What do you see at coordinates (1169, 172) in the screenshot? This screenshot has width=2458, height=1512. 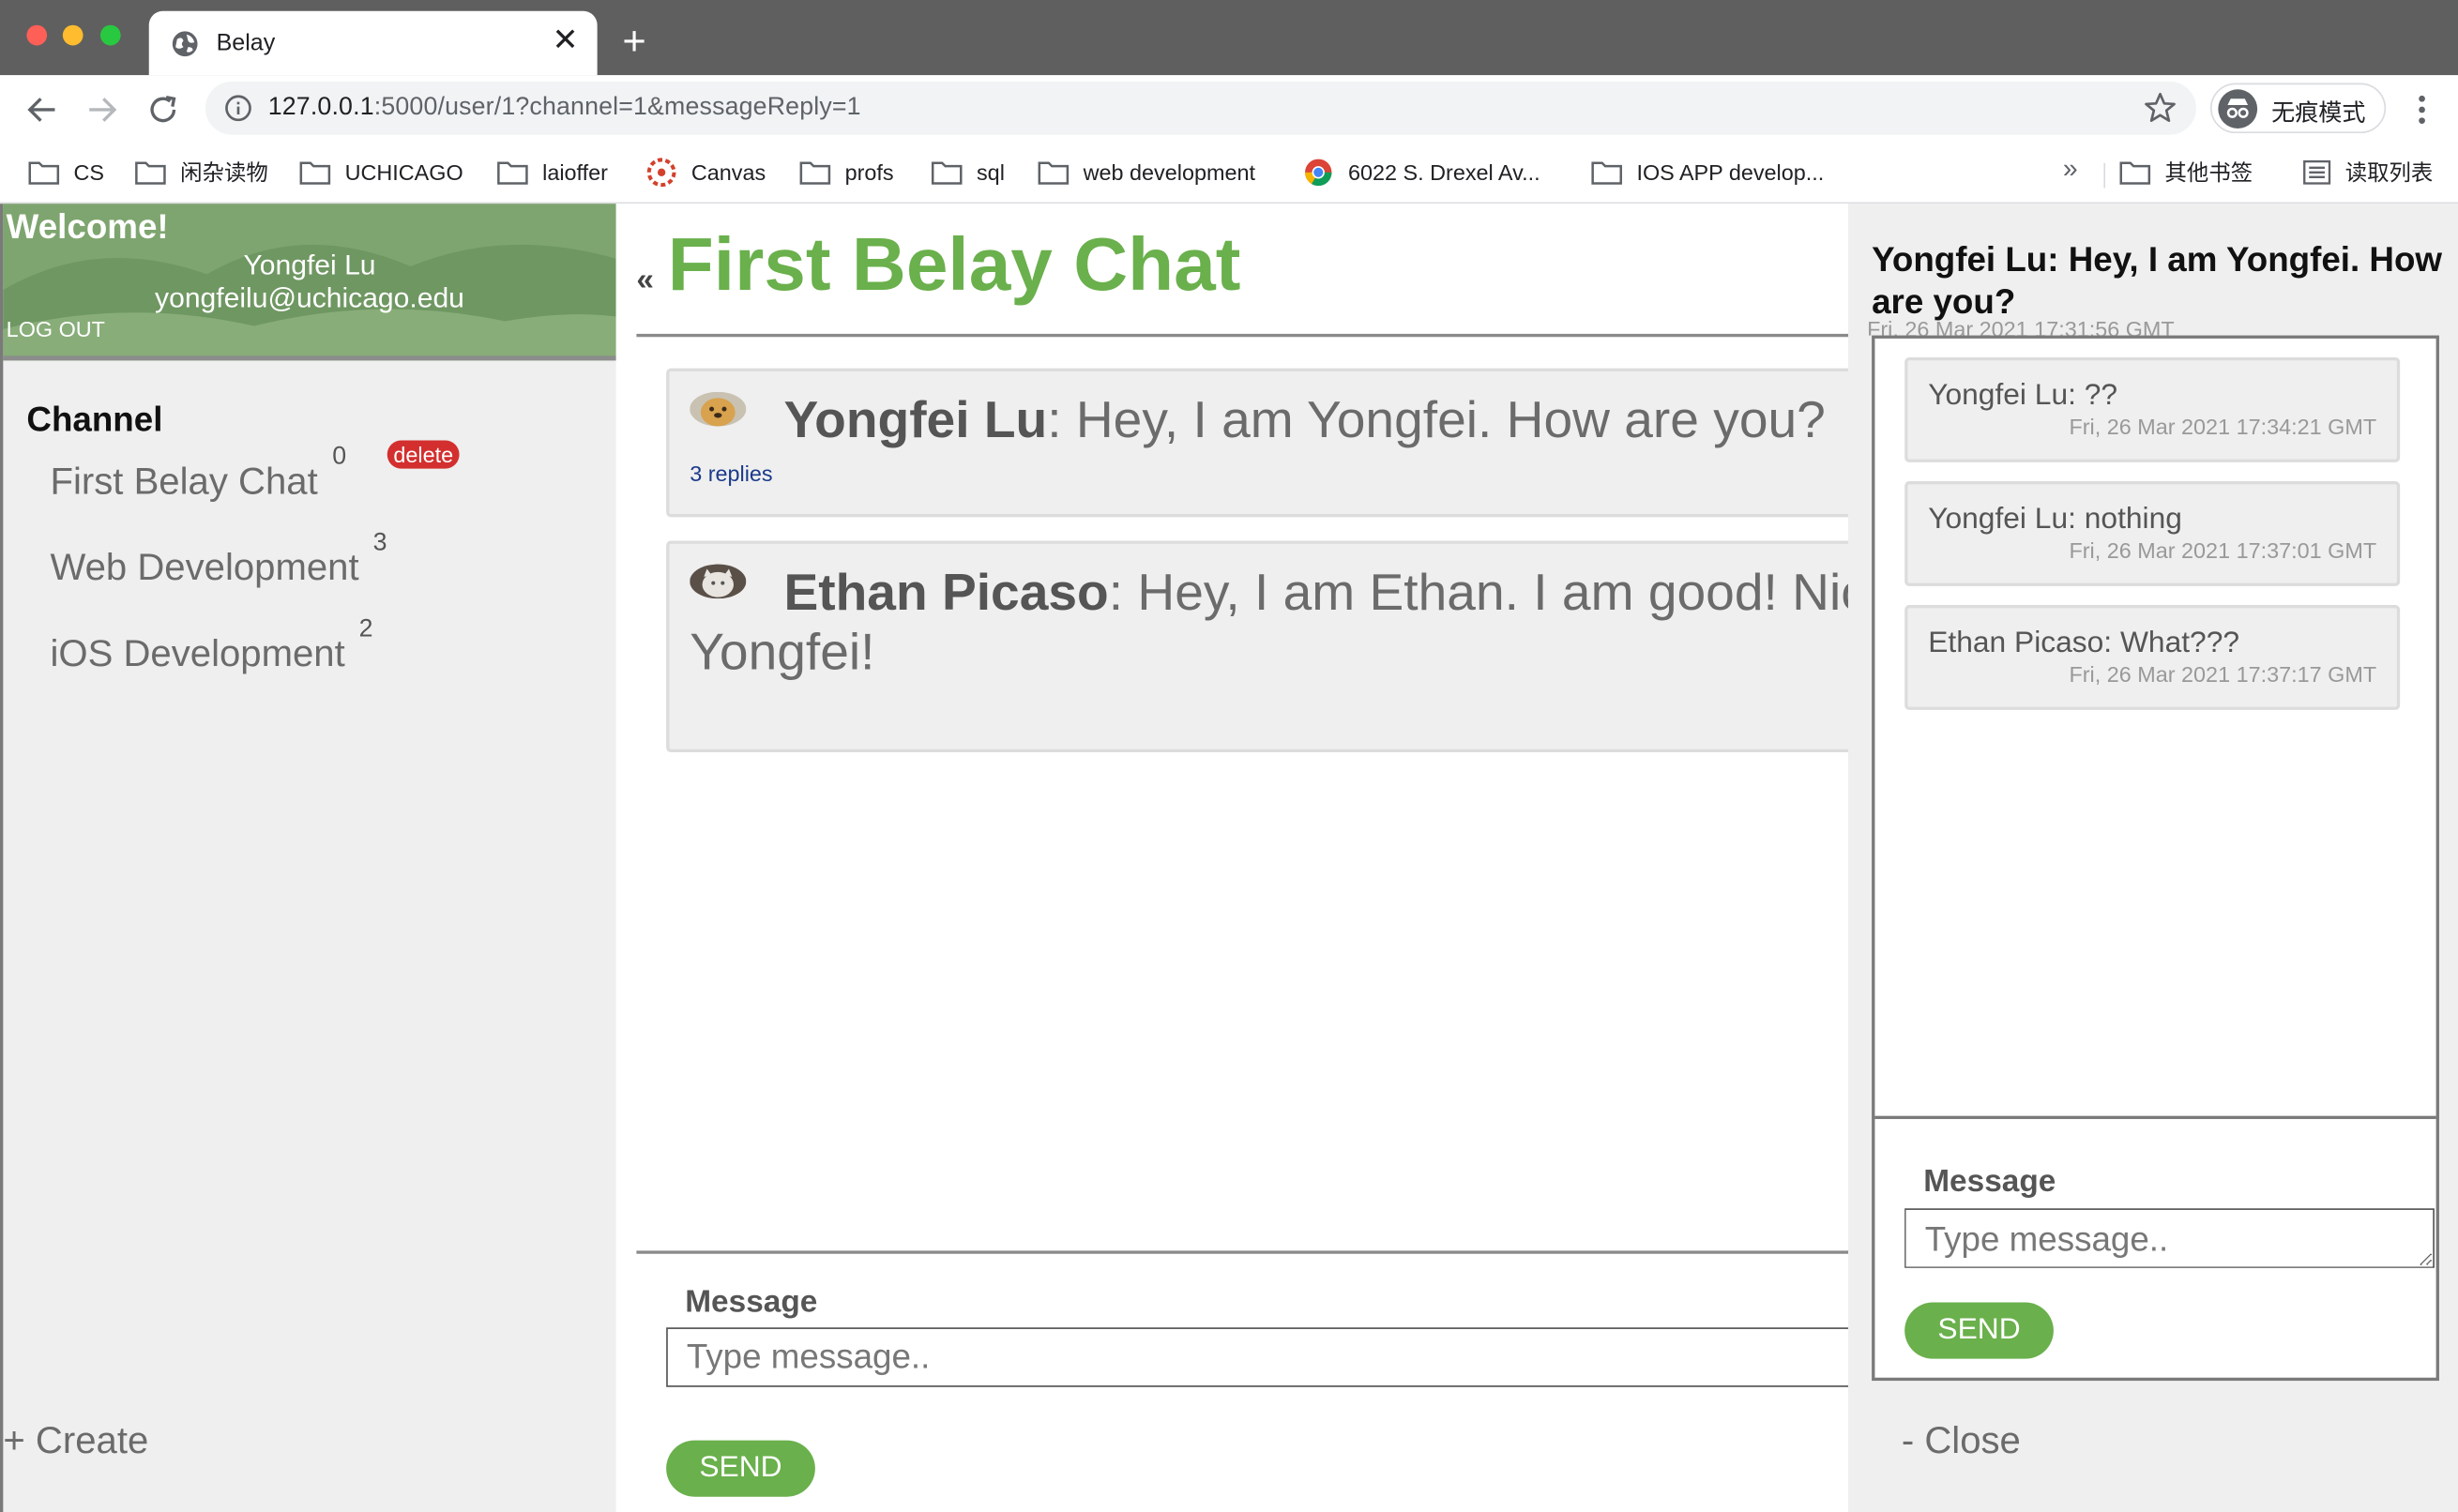 I see `bookmark-label: web development` at bounding box center [1169, 172].